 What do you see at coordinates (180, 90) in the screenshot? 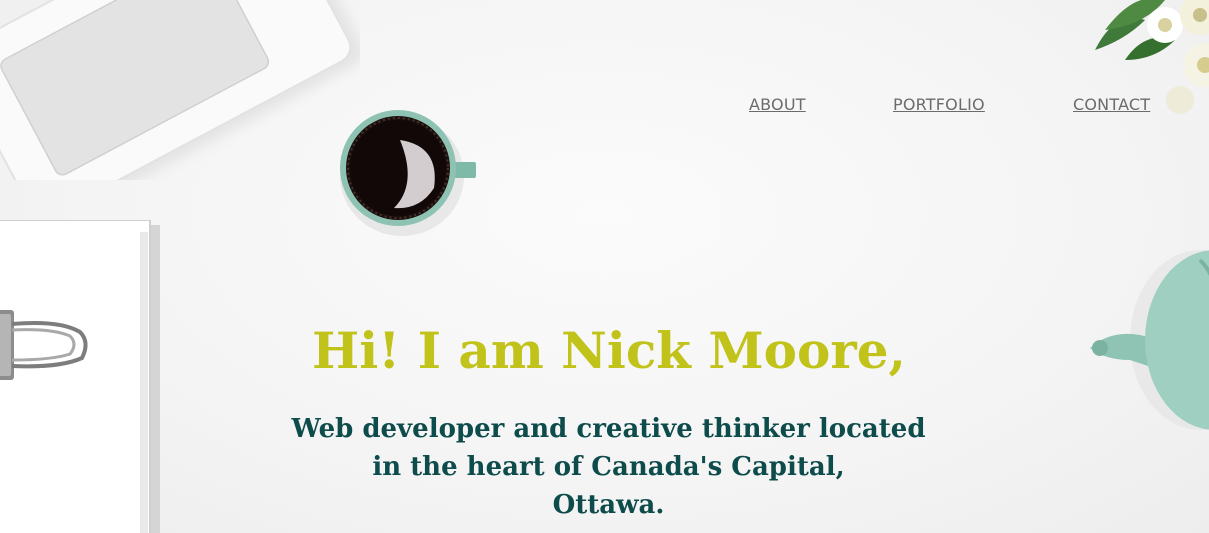
I see `laptop-image` at bounding box center [180, 90].